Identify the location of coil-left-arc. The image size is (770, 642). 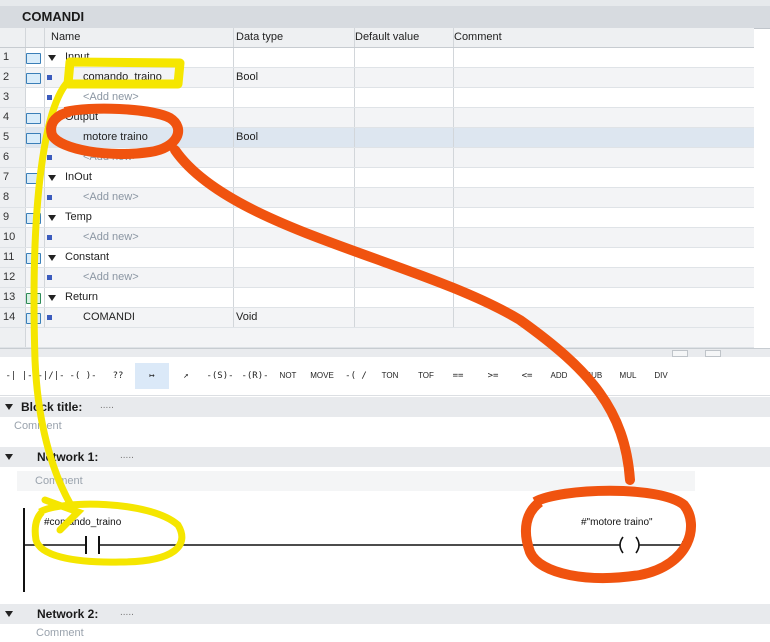
(621, 545).